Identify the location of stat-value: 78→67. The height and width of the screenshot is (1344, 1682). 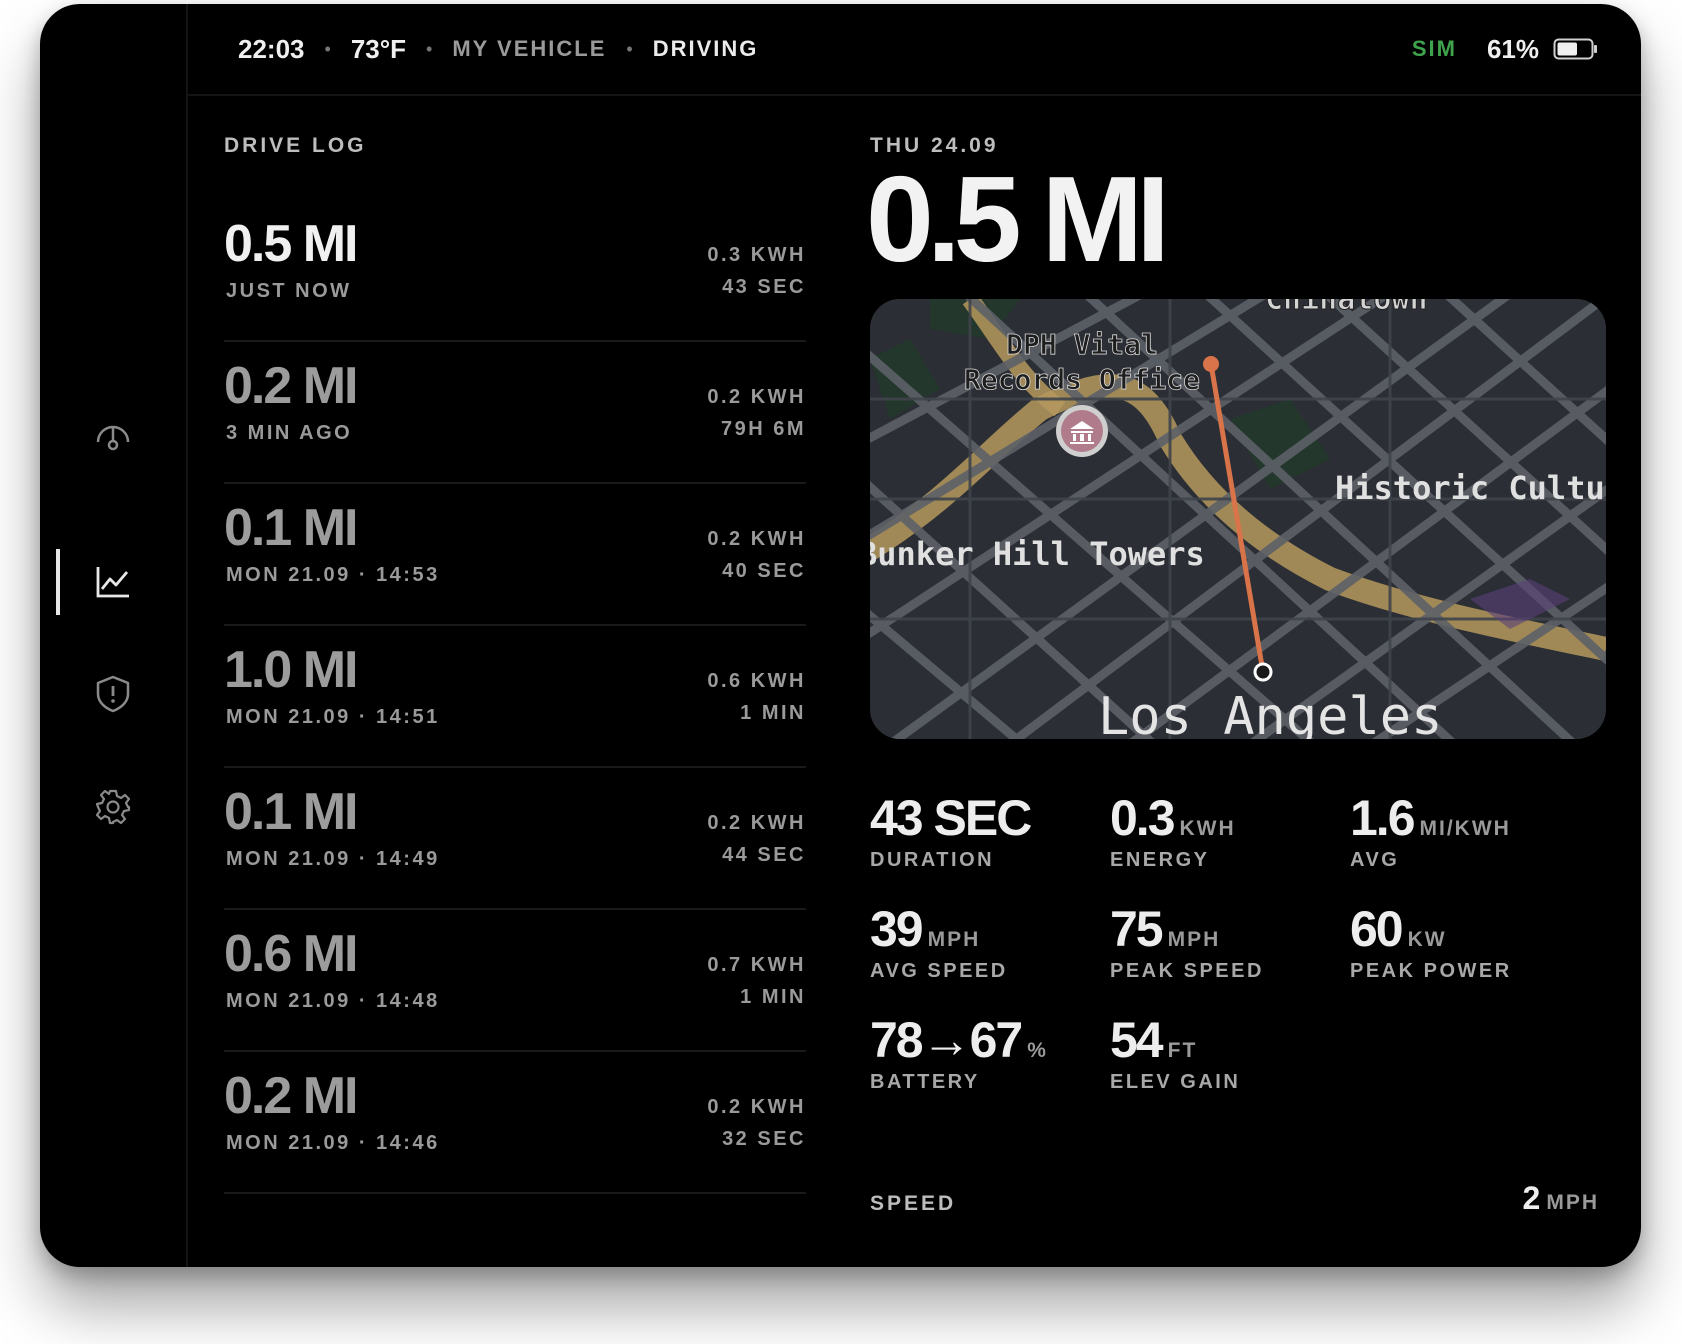
(946, 1040).